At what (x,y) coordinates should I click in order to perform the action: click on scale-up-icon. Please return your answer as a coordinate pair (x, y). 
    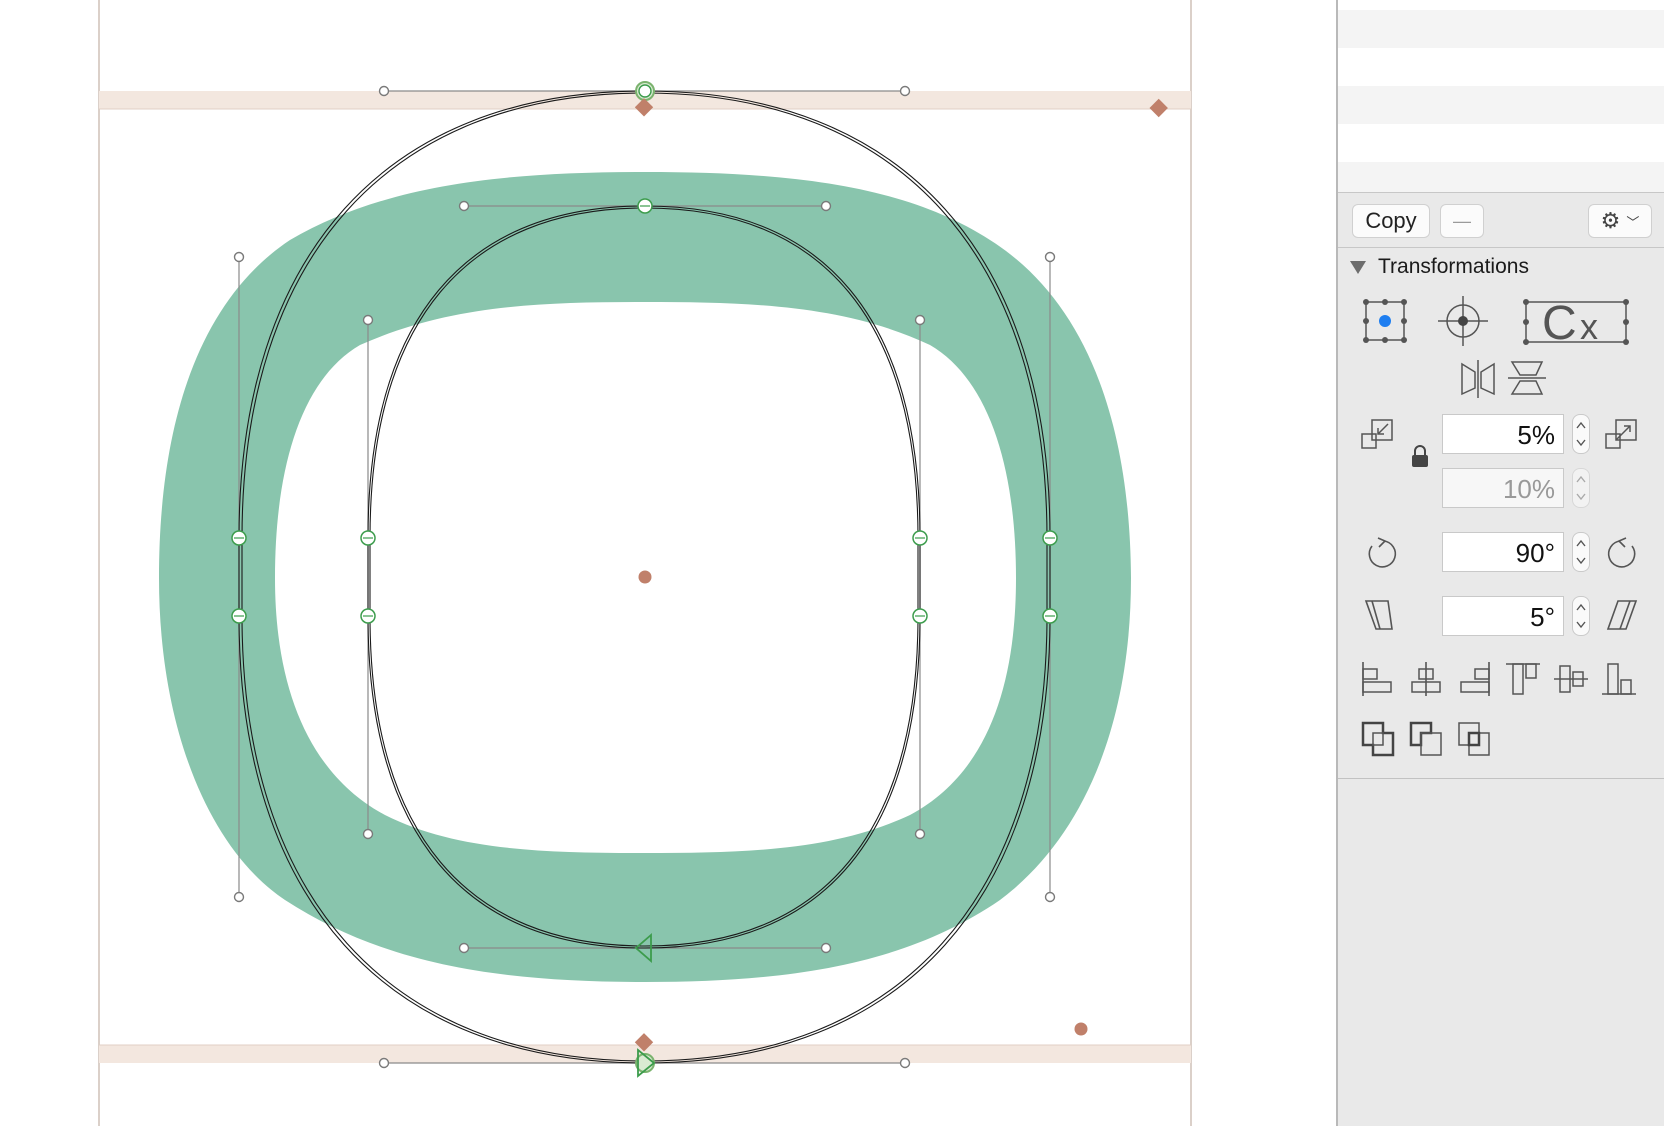
    Looking at the image, I should click on (1622, 434).